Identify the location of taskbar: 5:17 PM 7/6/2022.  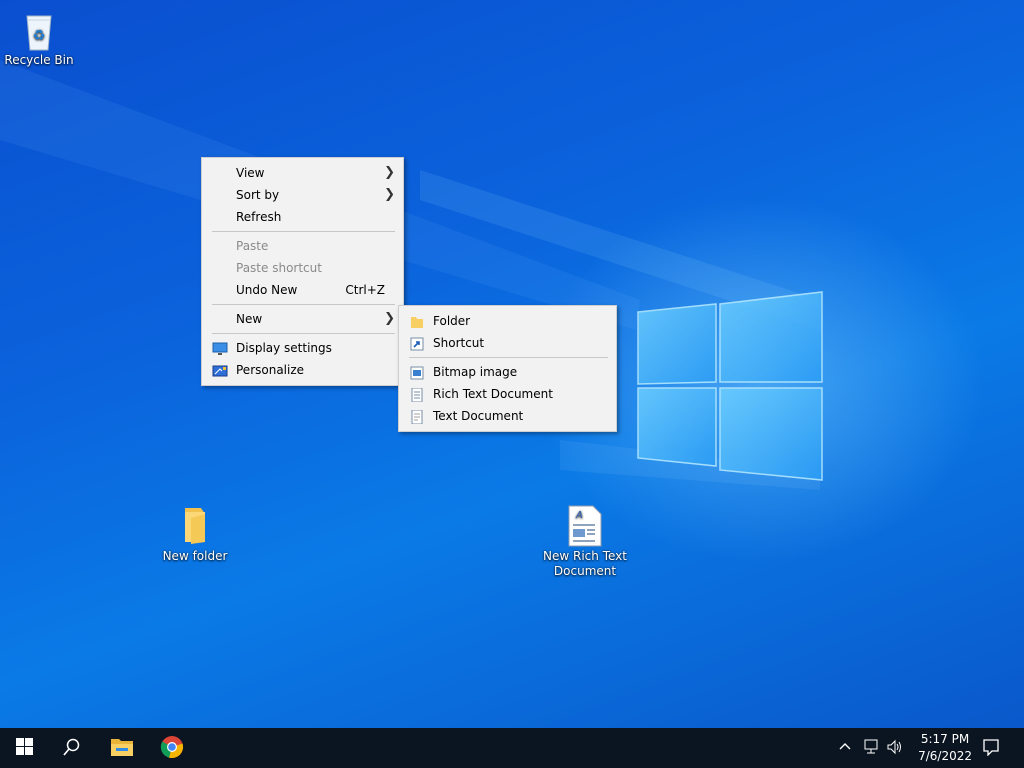
(512, 748).